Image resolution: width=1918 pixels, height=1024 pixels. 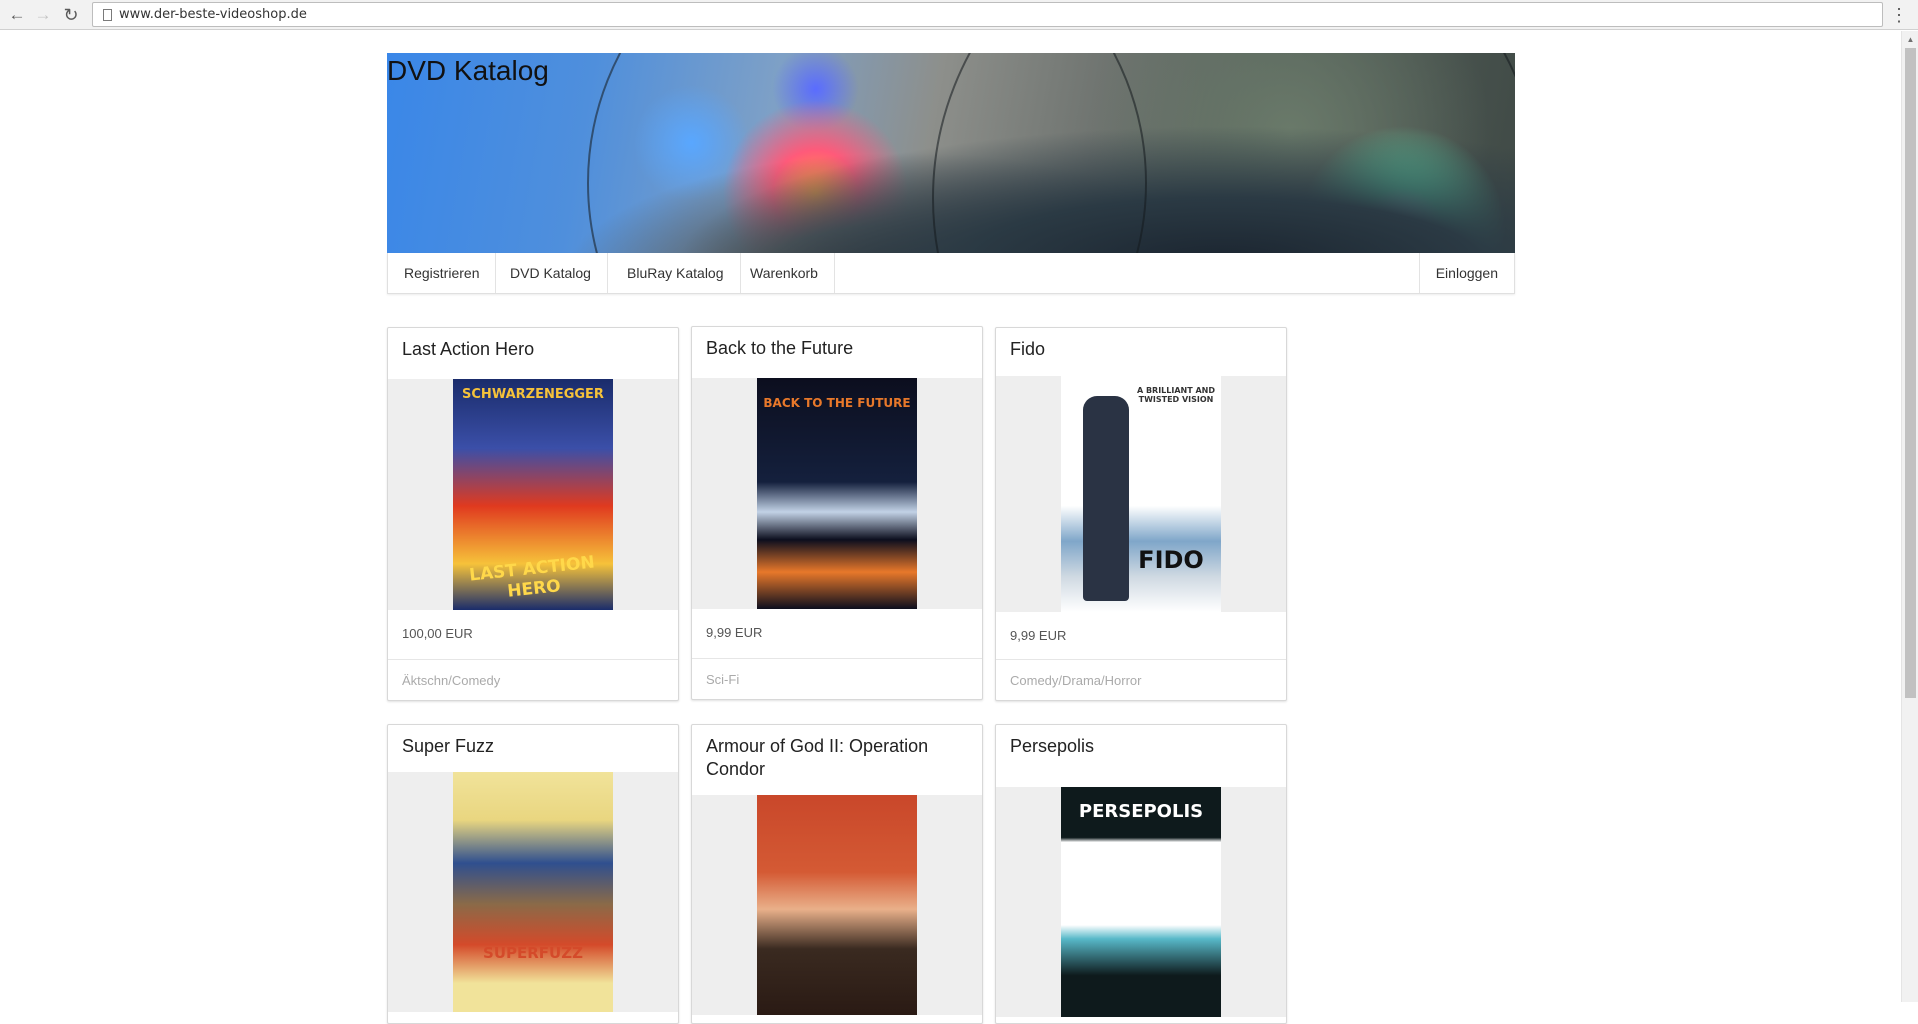 I want to click on nav-cart: Warenkorb, so click(x=784, y=273).